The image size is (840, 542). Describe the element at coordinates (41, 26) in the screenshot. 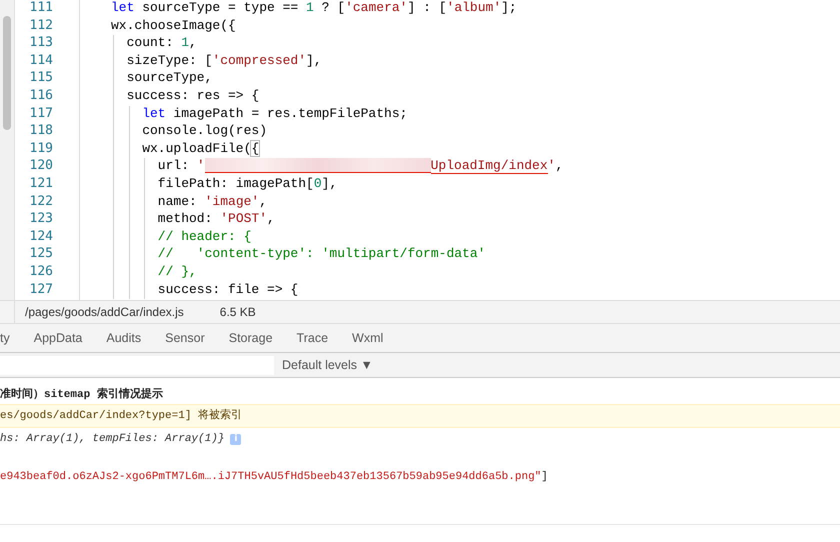

I see `line-number: 112` at that location.